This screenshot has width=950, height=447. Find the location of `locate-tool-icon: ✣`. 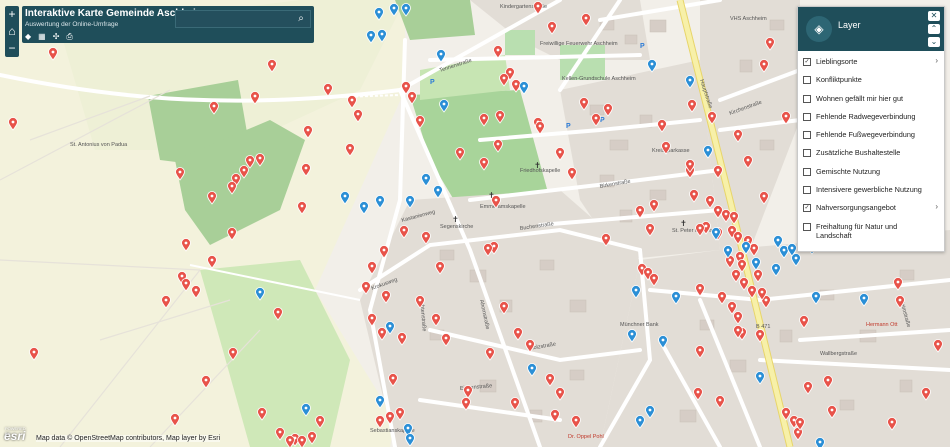

locate-tool-icon: ✣ is located at coordinates (56, 37).